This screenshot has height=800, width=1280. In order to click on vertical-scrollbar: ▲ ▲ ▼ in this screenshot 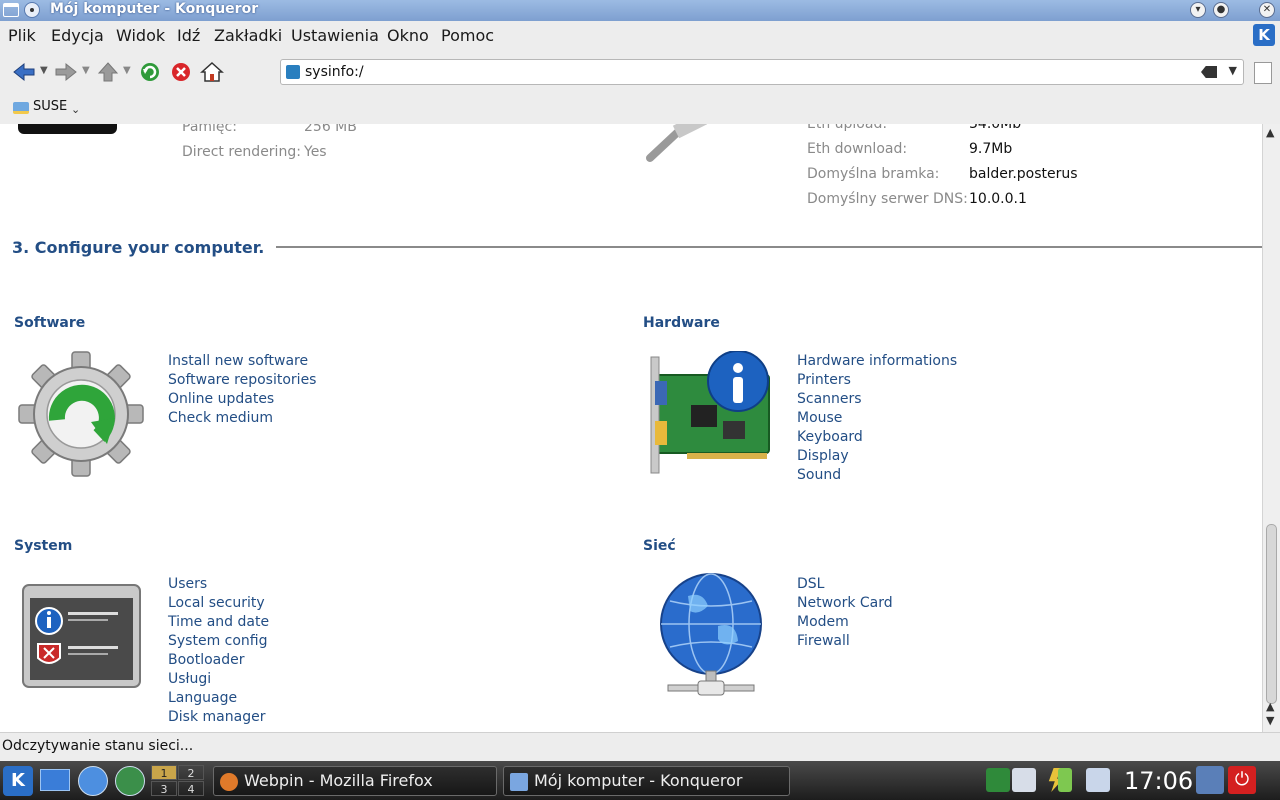, I will do `click(1271, 428)`.